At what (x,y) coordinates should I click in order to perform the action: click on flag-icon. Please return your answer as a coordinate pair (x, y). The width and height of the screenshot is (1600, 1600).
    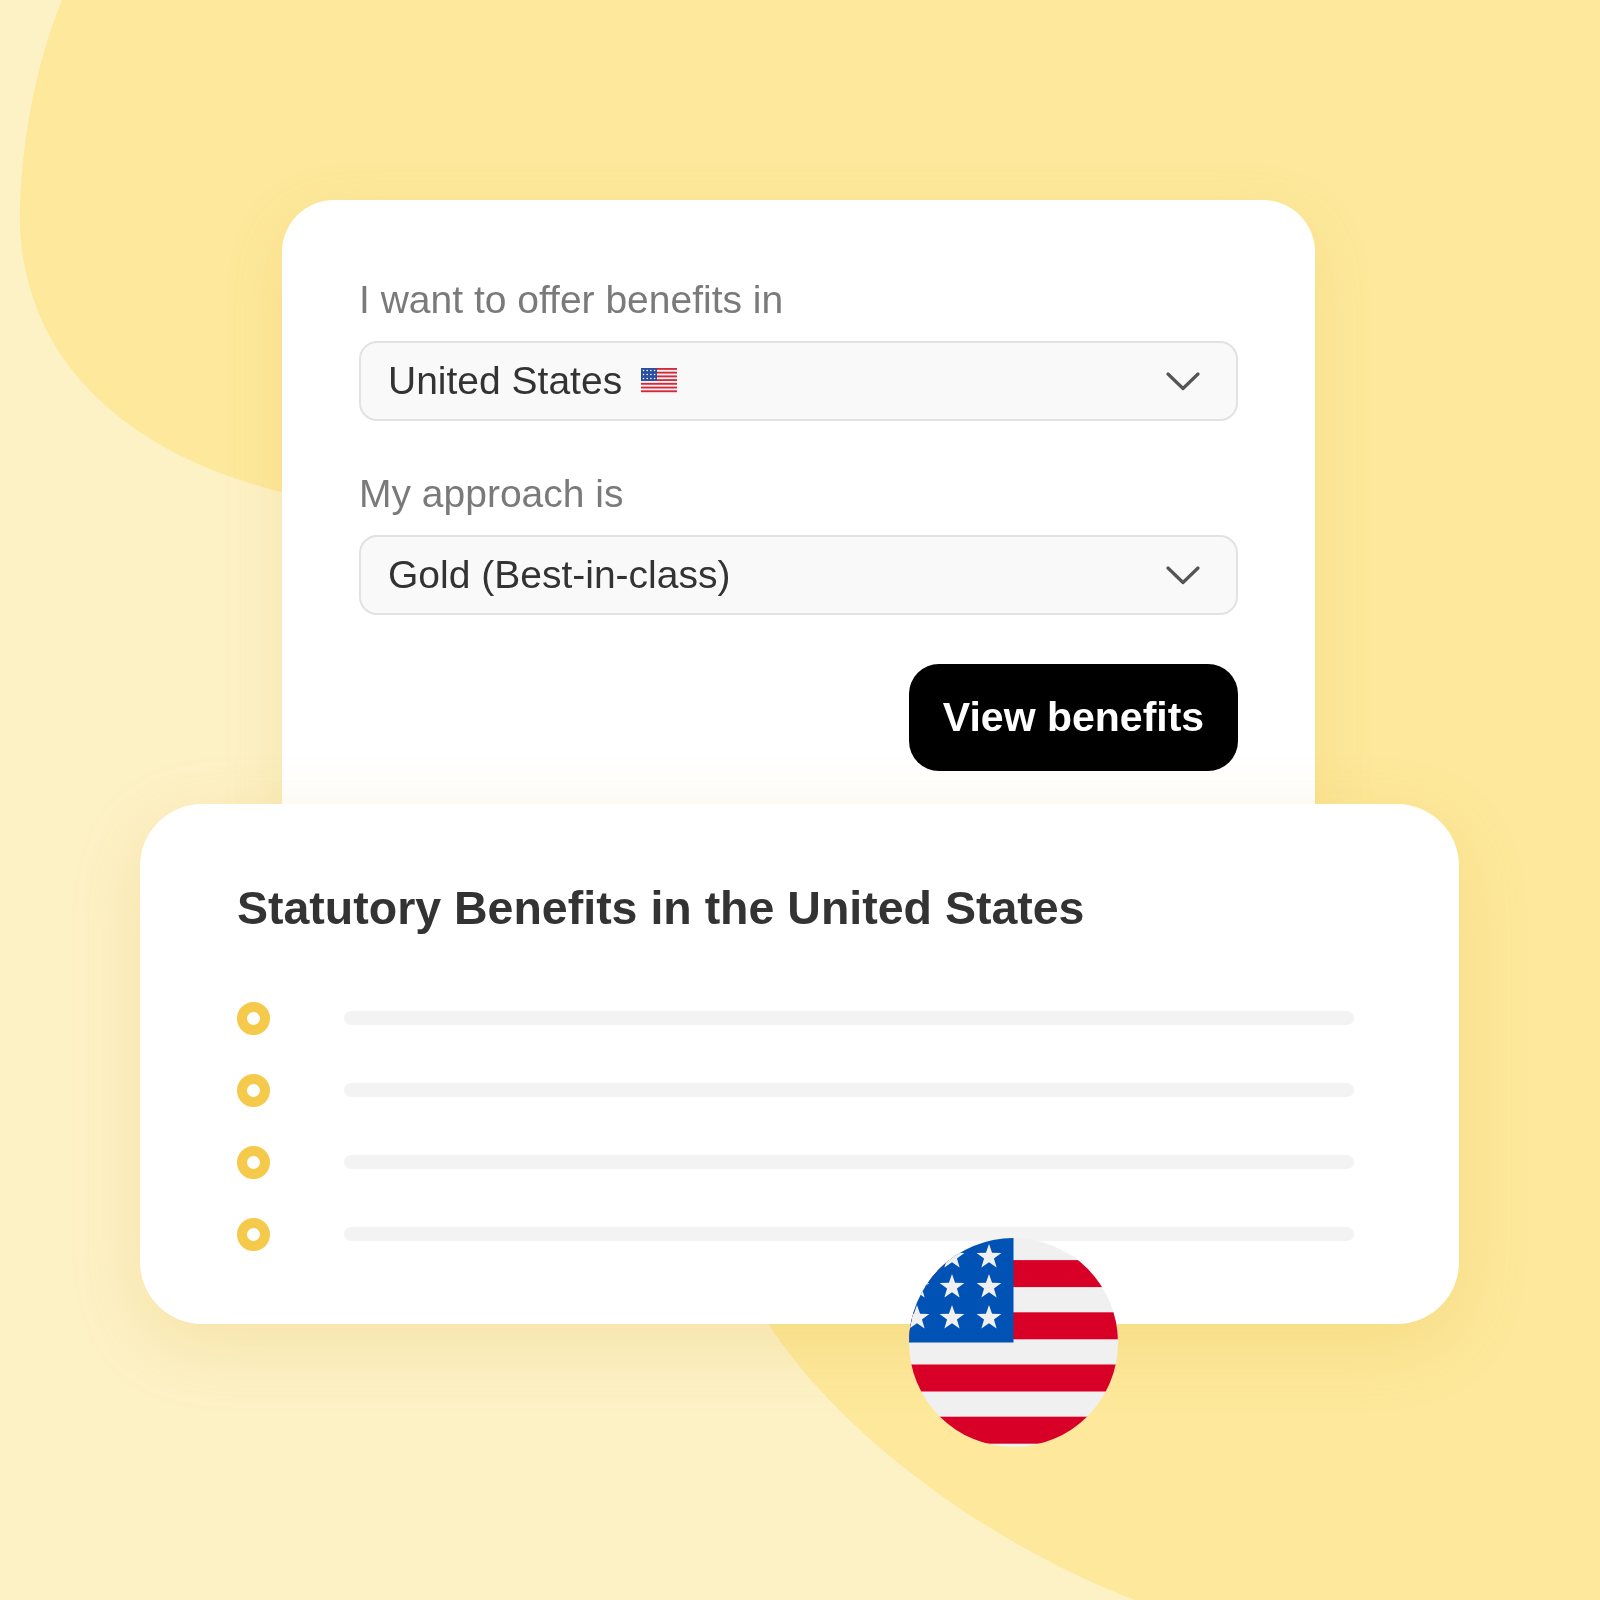
    Looking at the image, I should click on (659, 381).